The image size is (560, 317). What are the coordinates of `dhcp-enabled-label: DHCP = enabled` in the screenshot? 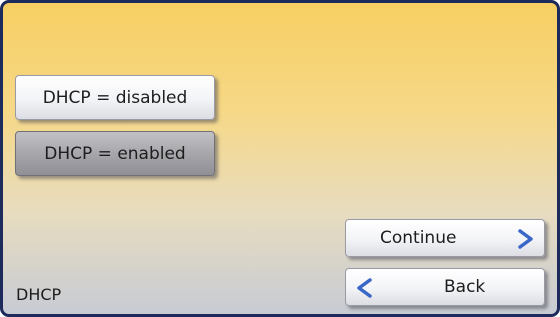 It's located at (115, 153).